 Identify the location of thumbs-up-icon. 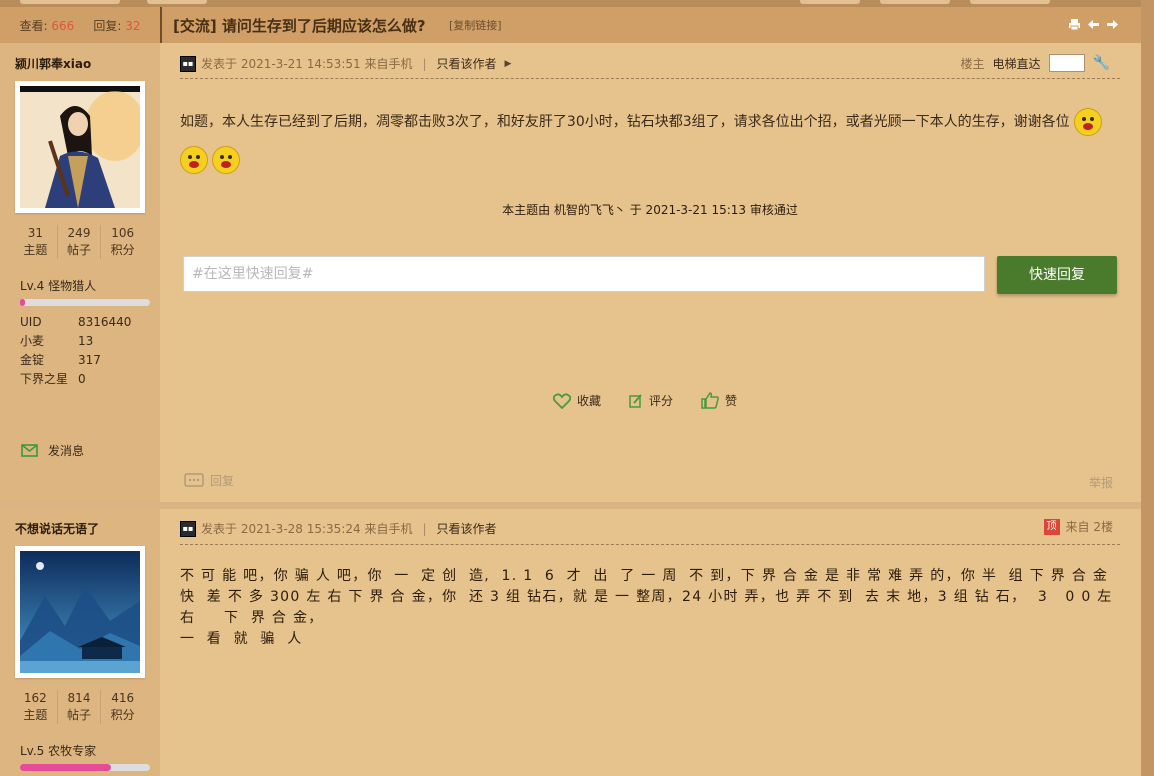
(710, 400).